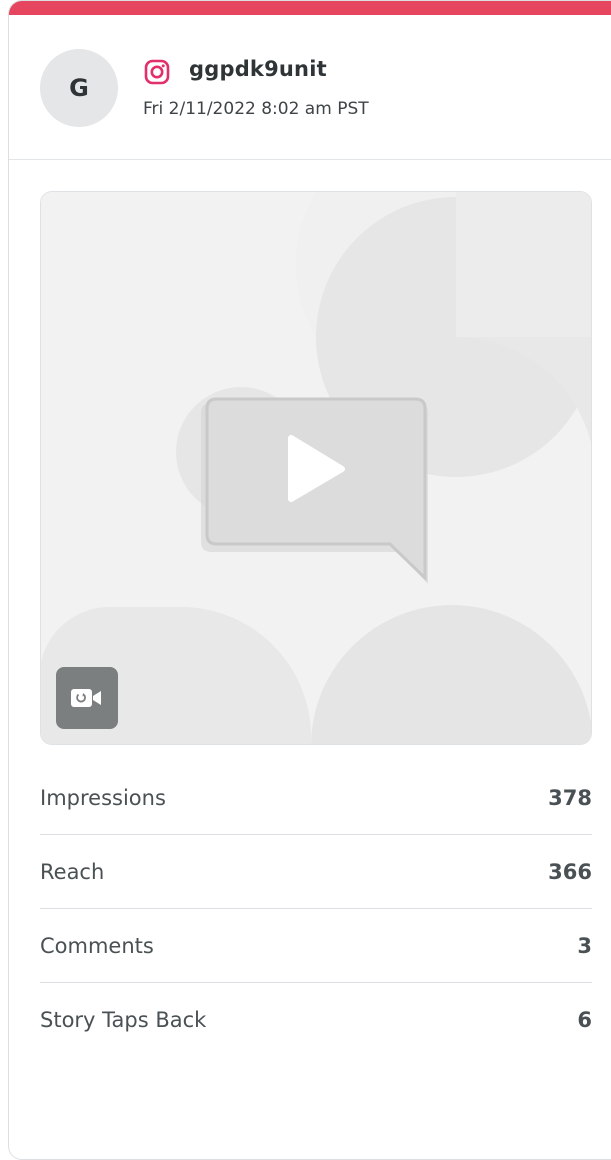 Image resolution: width=611 pixels, height=1160 pixels. I want to click on metric-value: 378, so click(570, 797).